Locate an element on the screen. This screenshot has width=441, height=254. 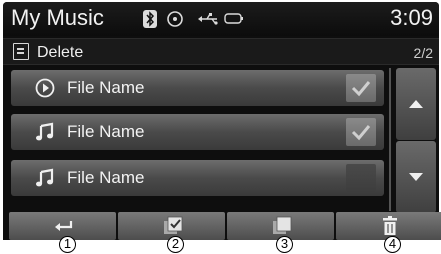
scroll-down-button is located at coordinates (416, 177).